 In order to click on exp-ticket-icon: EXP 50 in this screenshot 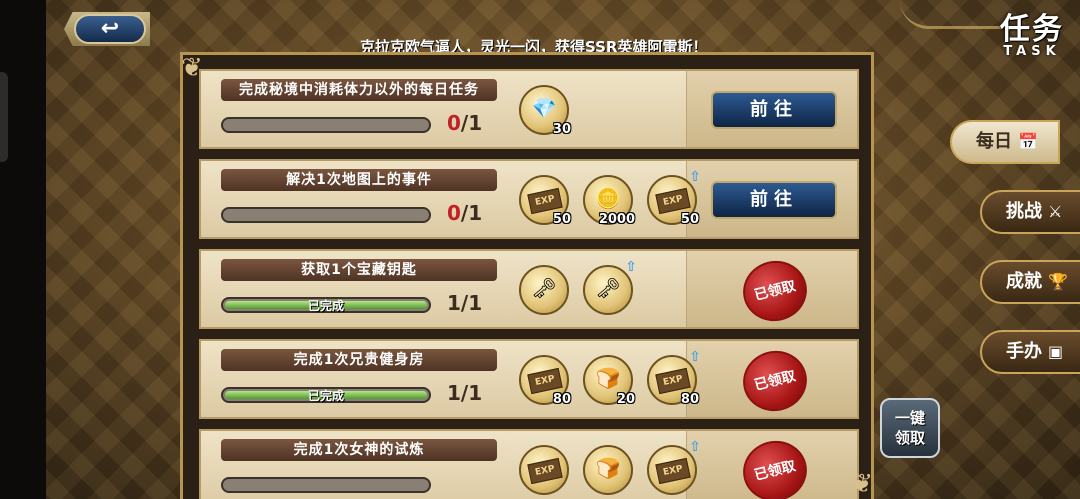, I will do `click(545, 201)`.